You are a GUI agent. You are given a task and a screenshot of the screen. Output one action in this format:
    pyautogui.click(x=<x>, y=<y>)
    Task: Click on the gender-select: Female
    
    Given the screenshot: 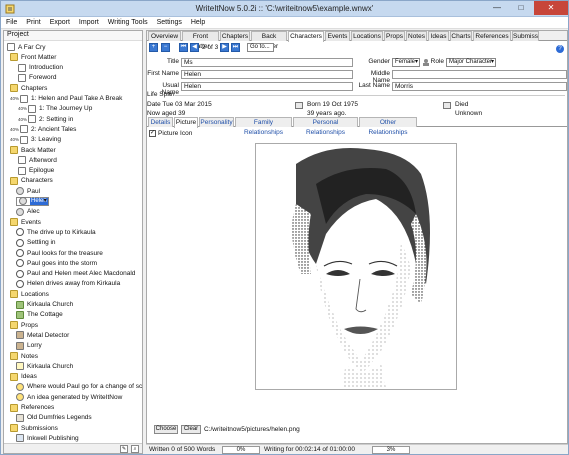 What is the action you would take?
    pyautogui.click(x=406, y=62)
    